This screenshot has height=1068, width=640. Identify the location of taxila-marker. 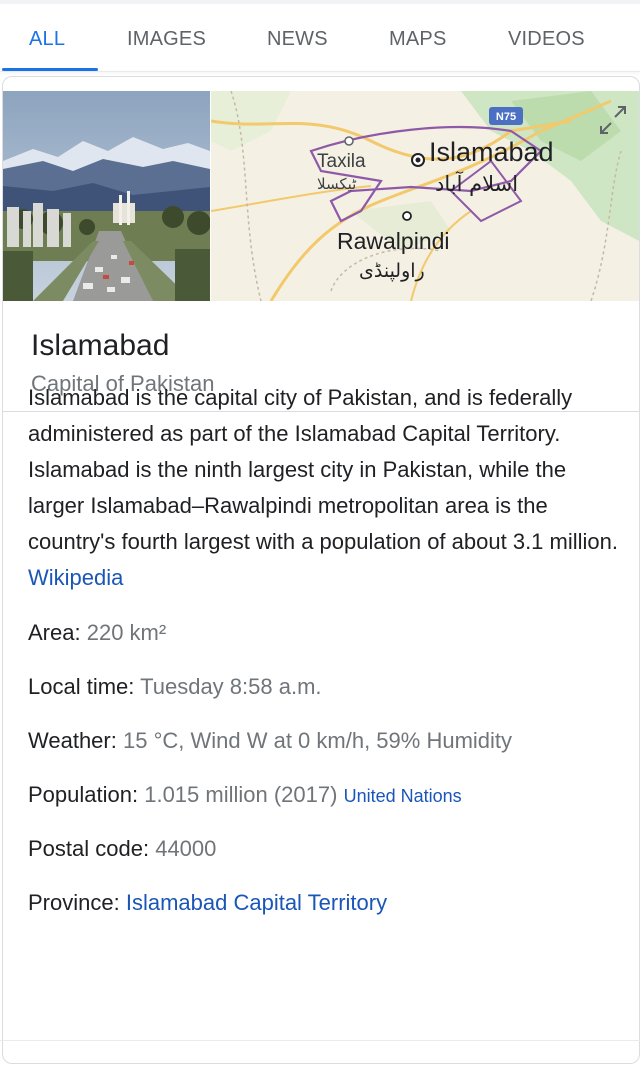
(349, 141).